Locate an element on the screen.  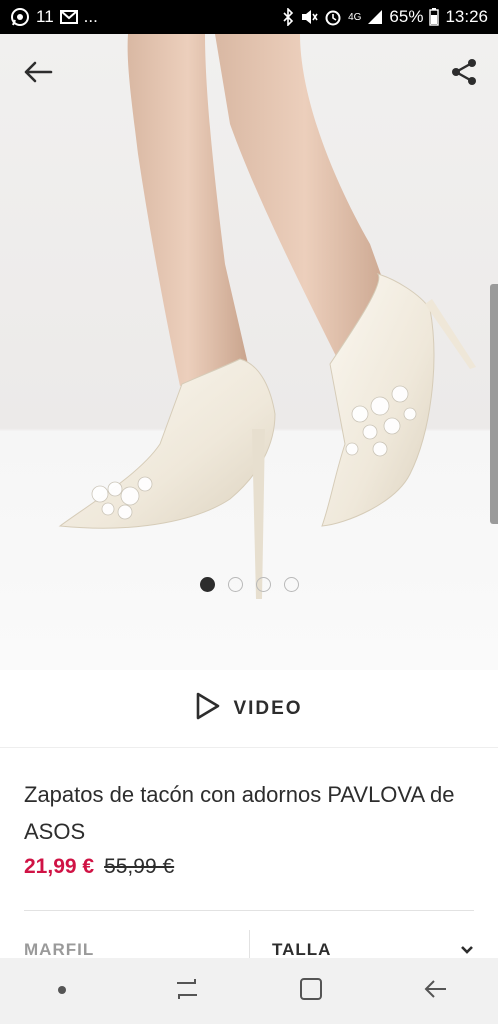
color-selector: MARFIL is located at coordinates (59, 950).